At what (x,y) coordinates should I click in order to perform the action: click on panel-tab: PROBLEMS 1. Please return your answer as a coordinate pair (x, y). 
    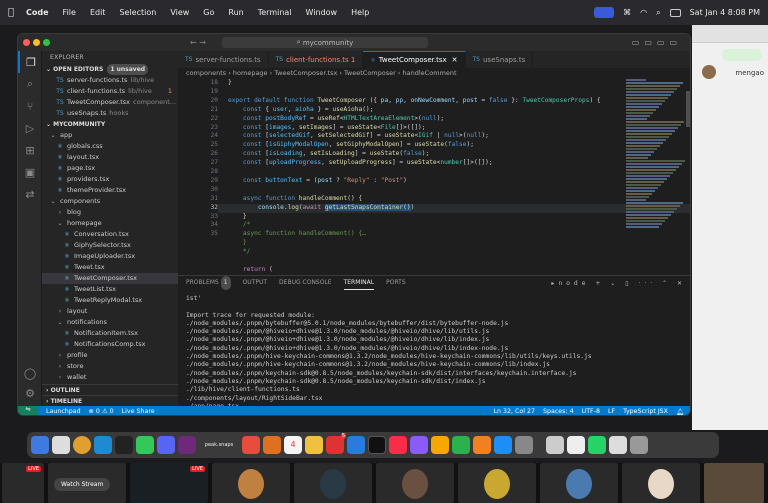
    Looking at the image, I should click on (208, 283).